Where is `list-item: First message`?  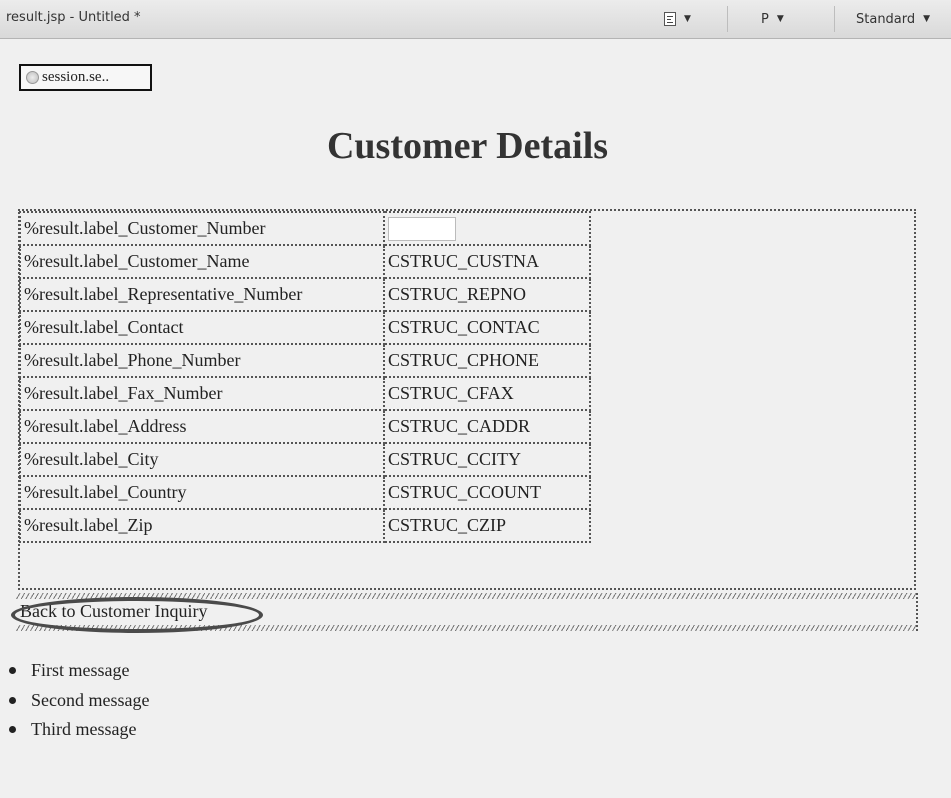
list-item: First message is located at coordinates (74, 671).